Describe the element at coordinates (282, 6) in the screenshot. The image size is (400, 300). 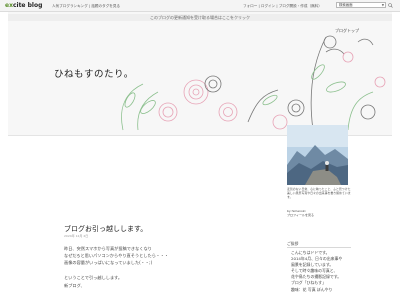
I see `account-links: フォロー | ログイン | ブログ開設・作成（無料）` at that location.